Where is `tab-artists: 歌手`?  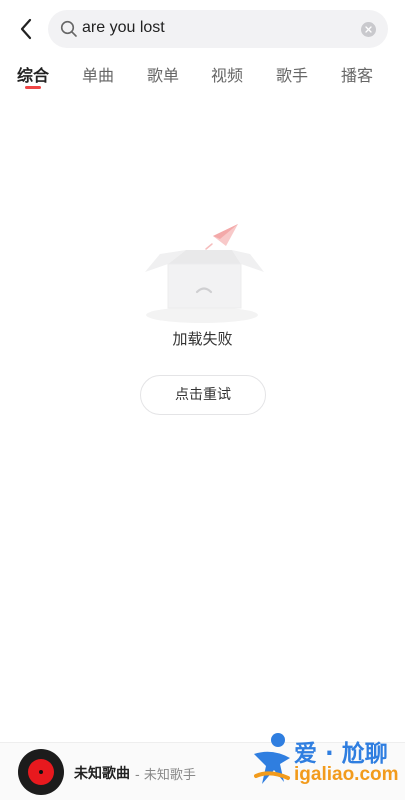
tab-artists: 歌手 is located at coordinates (292, 74).